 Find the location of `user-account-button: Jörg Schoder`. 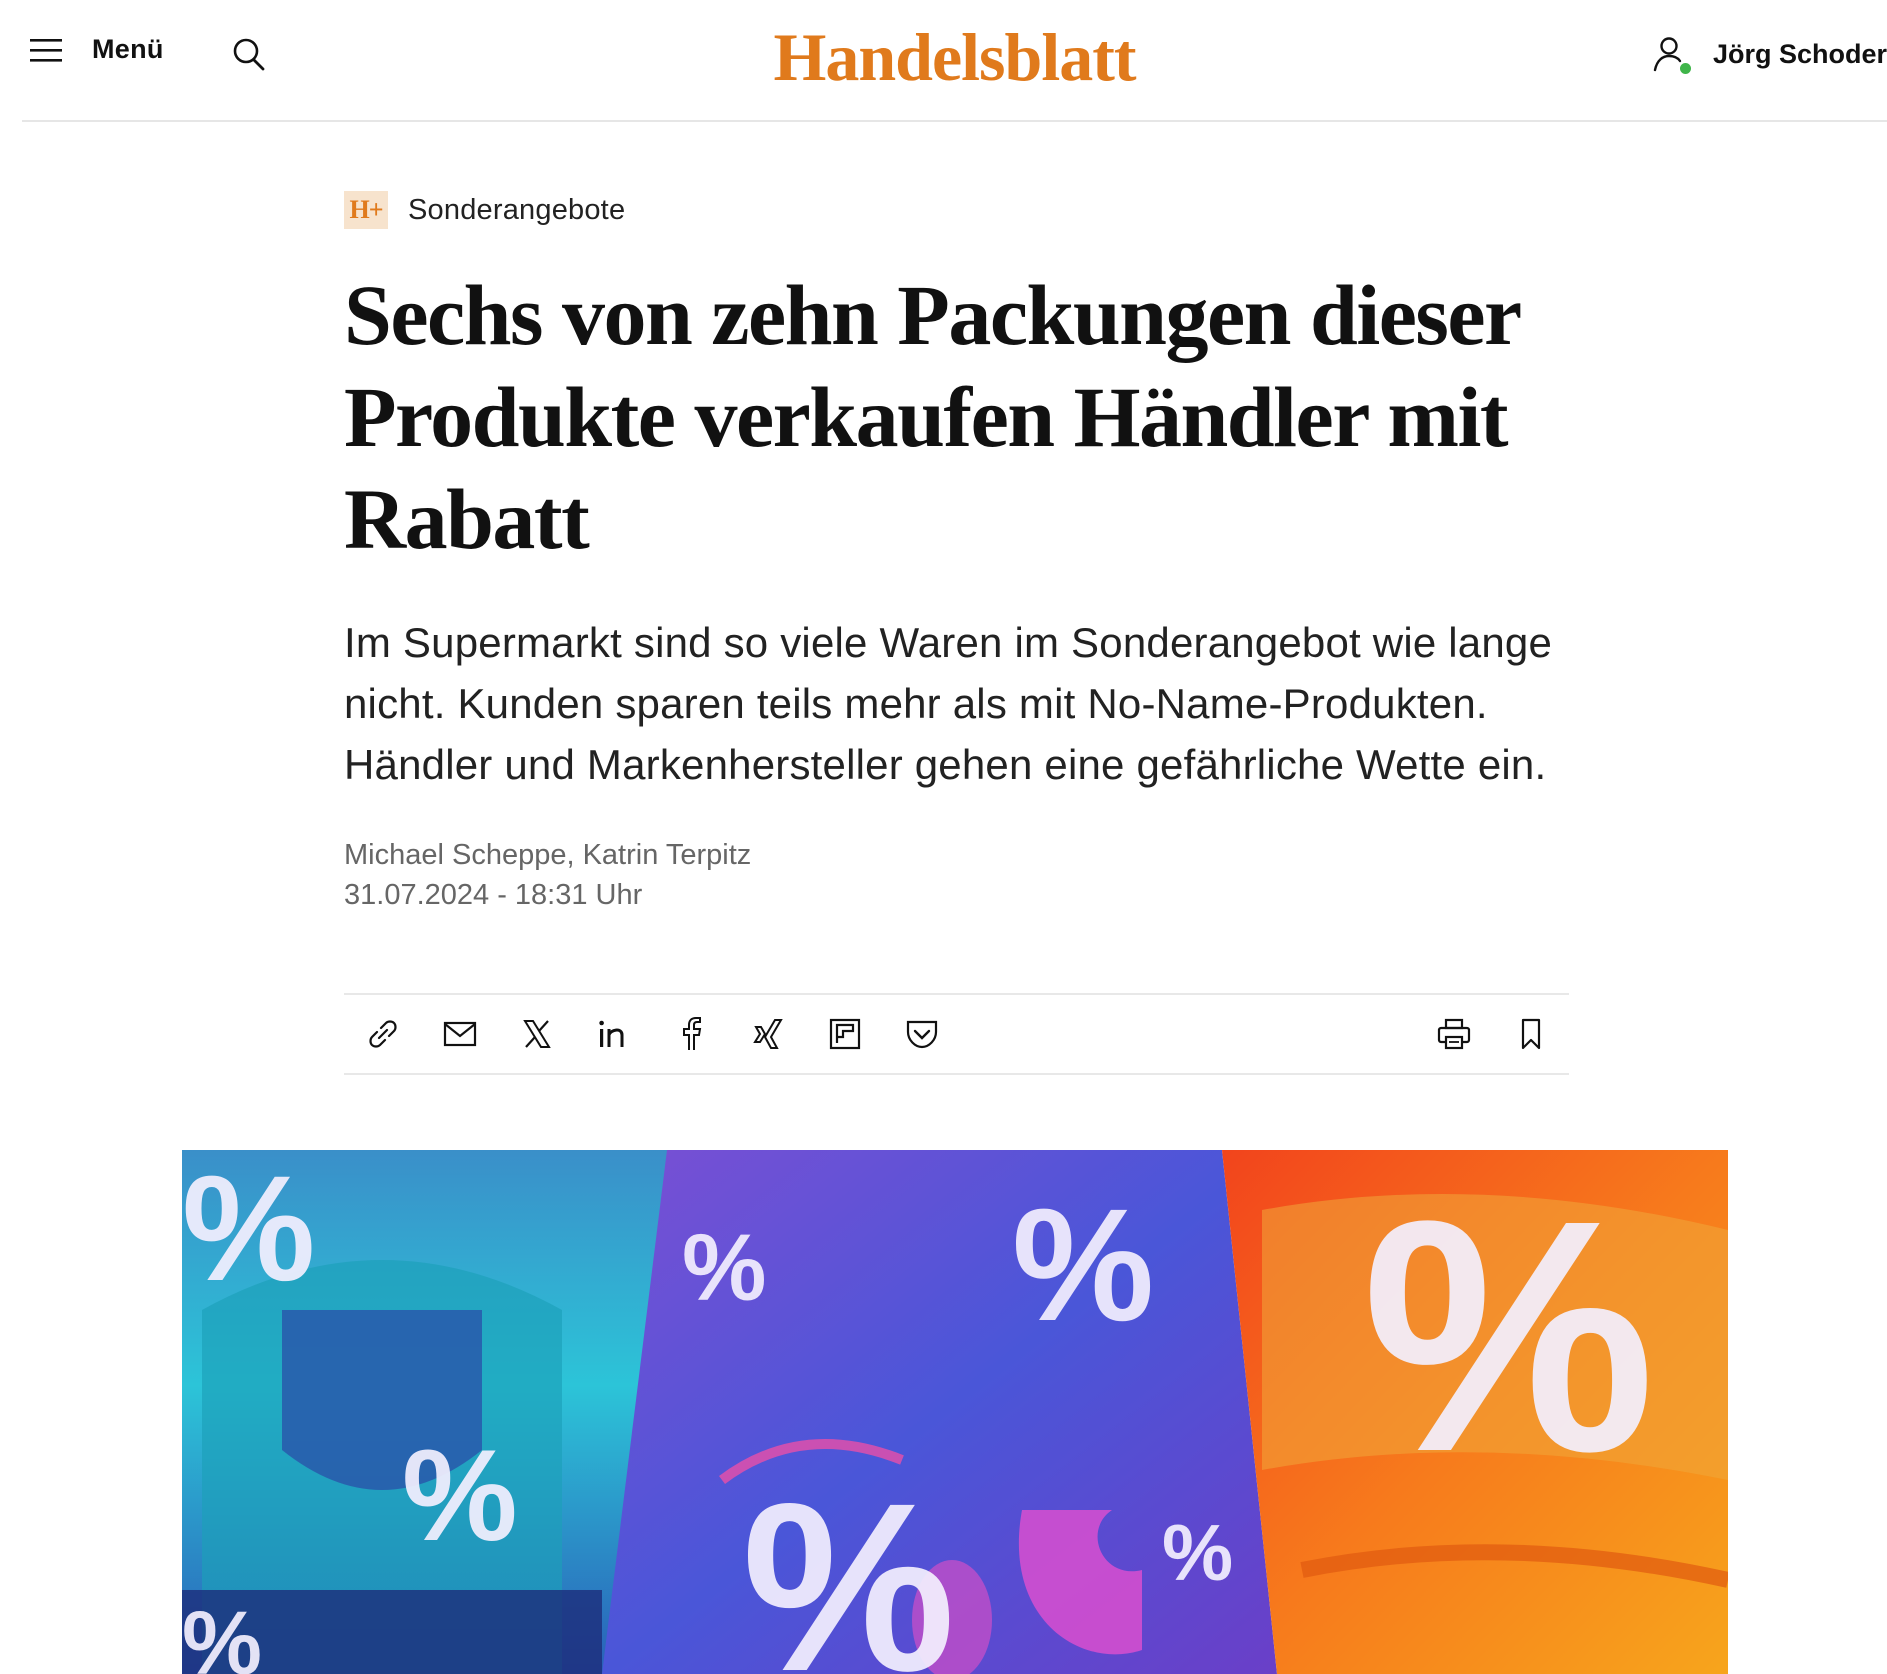

user-account-button: Jörg Schoder is located at coordinates (1769, 54).